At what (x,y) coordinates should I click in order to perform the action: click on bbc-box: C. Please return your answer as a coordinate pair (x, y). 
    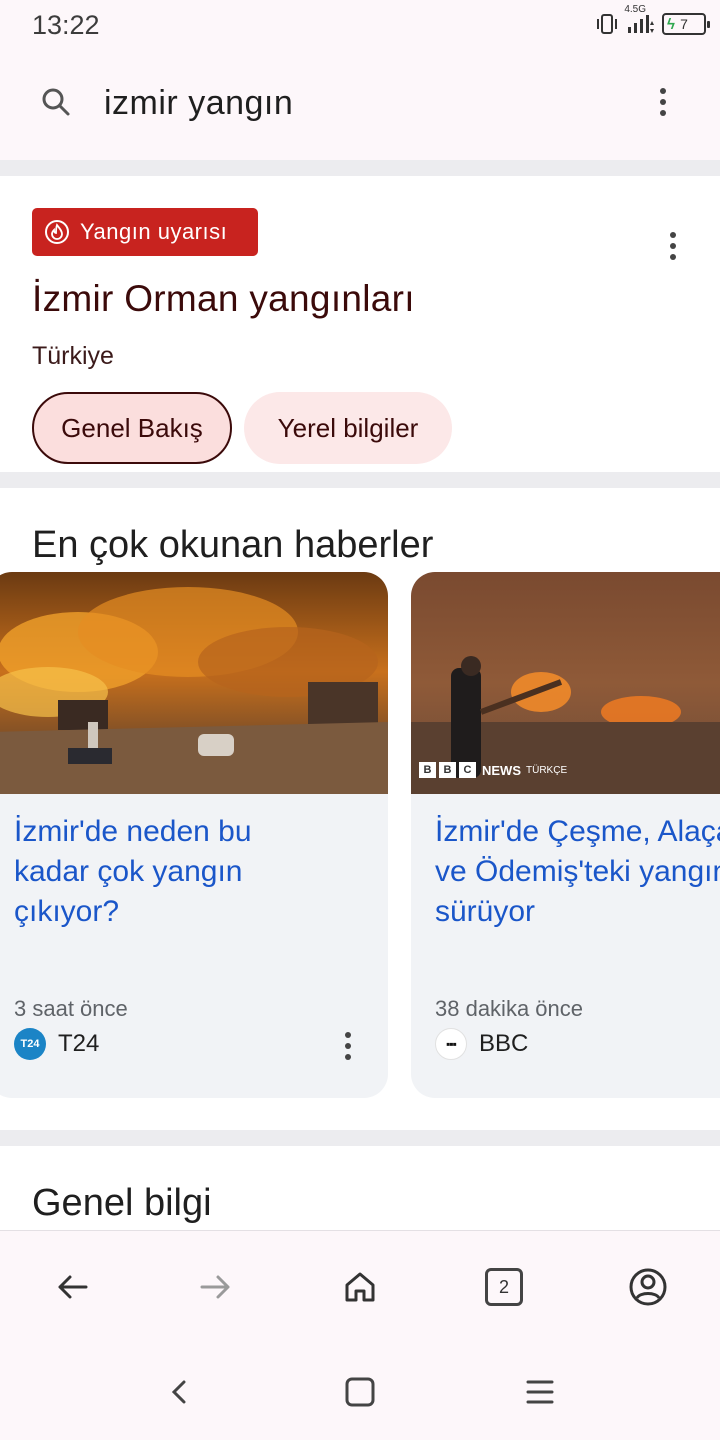
    Looking at the image, I should click on (467, 770).